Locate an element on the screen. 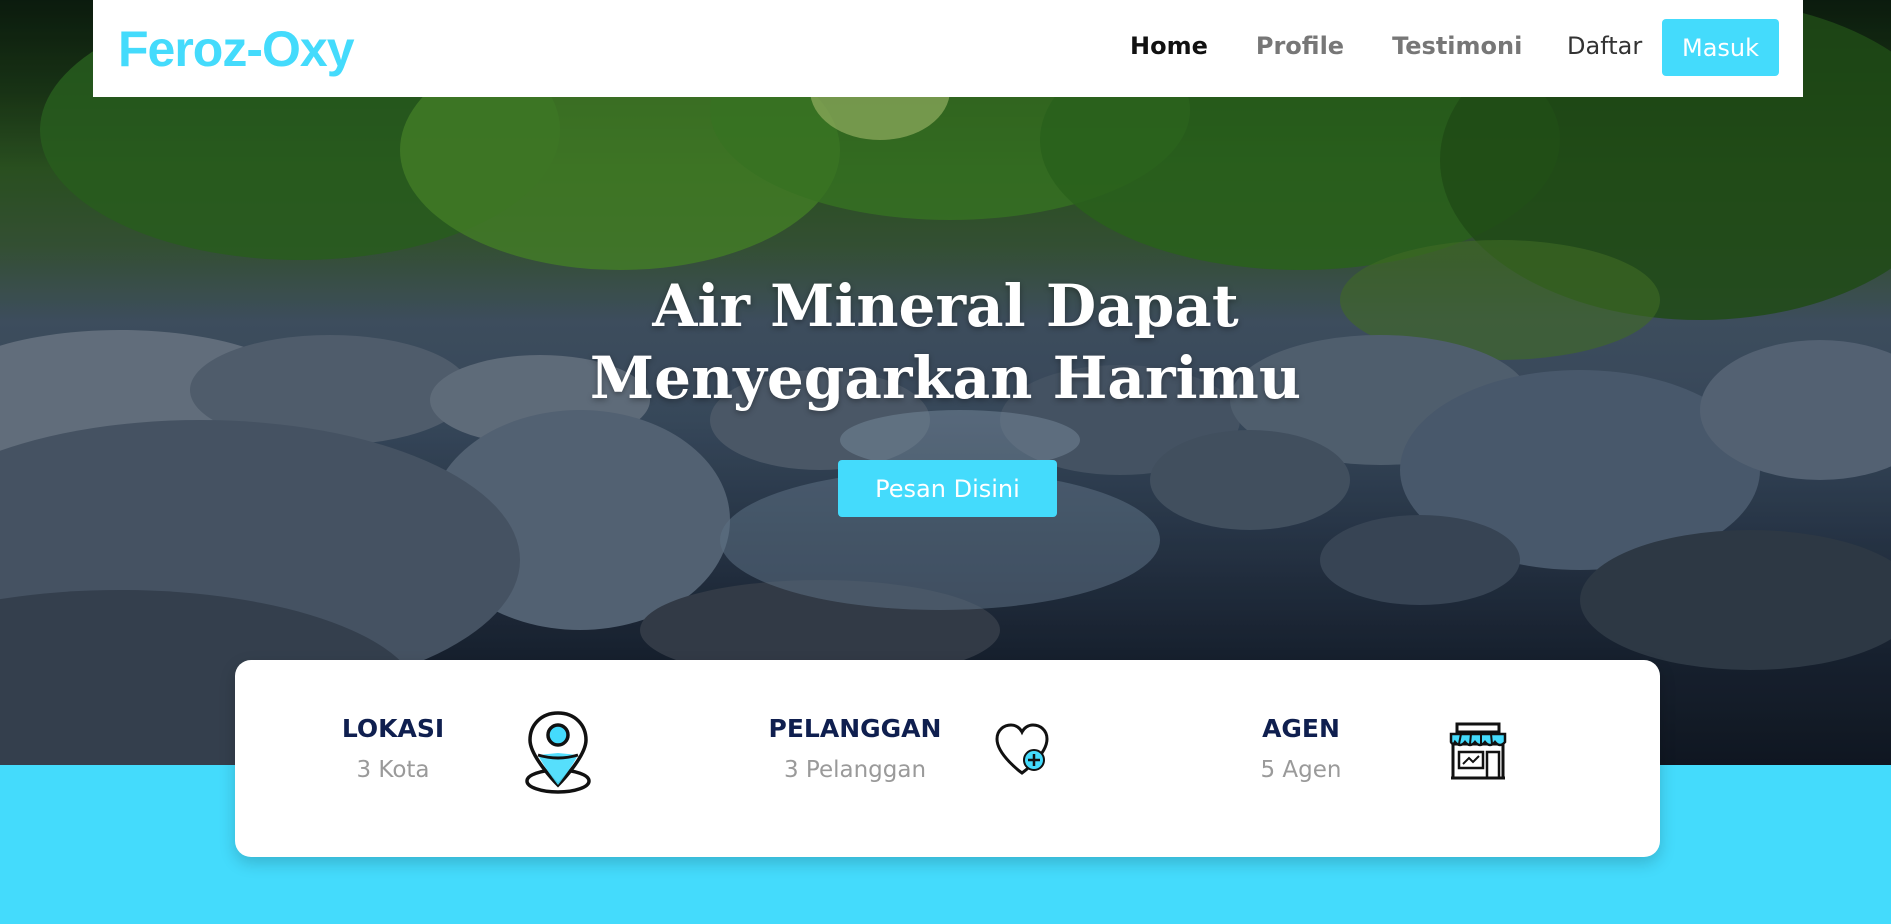 The height and width of the screenshot is (924, 1891). brand-logo: Feroz-Oxy is located at coordinates (236, 49).